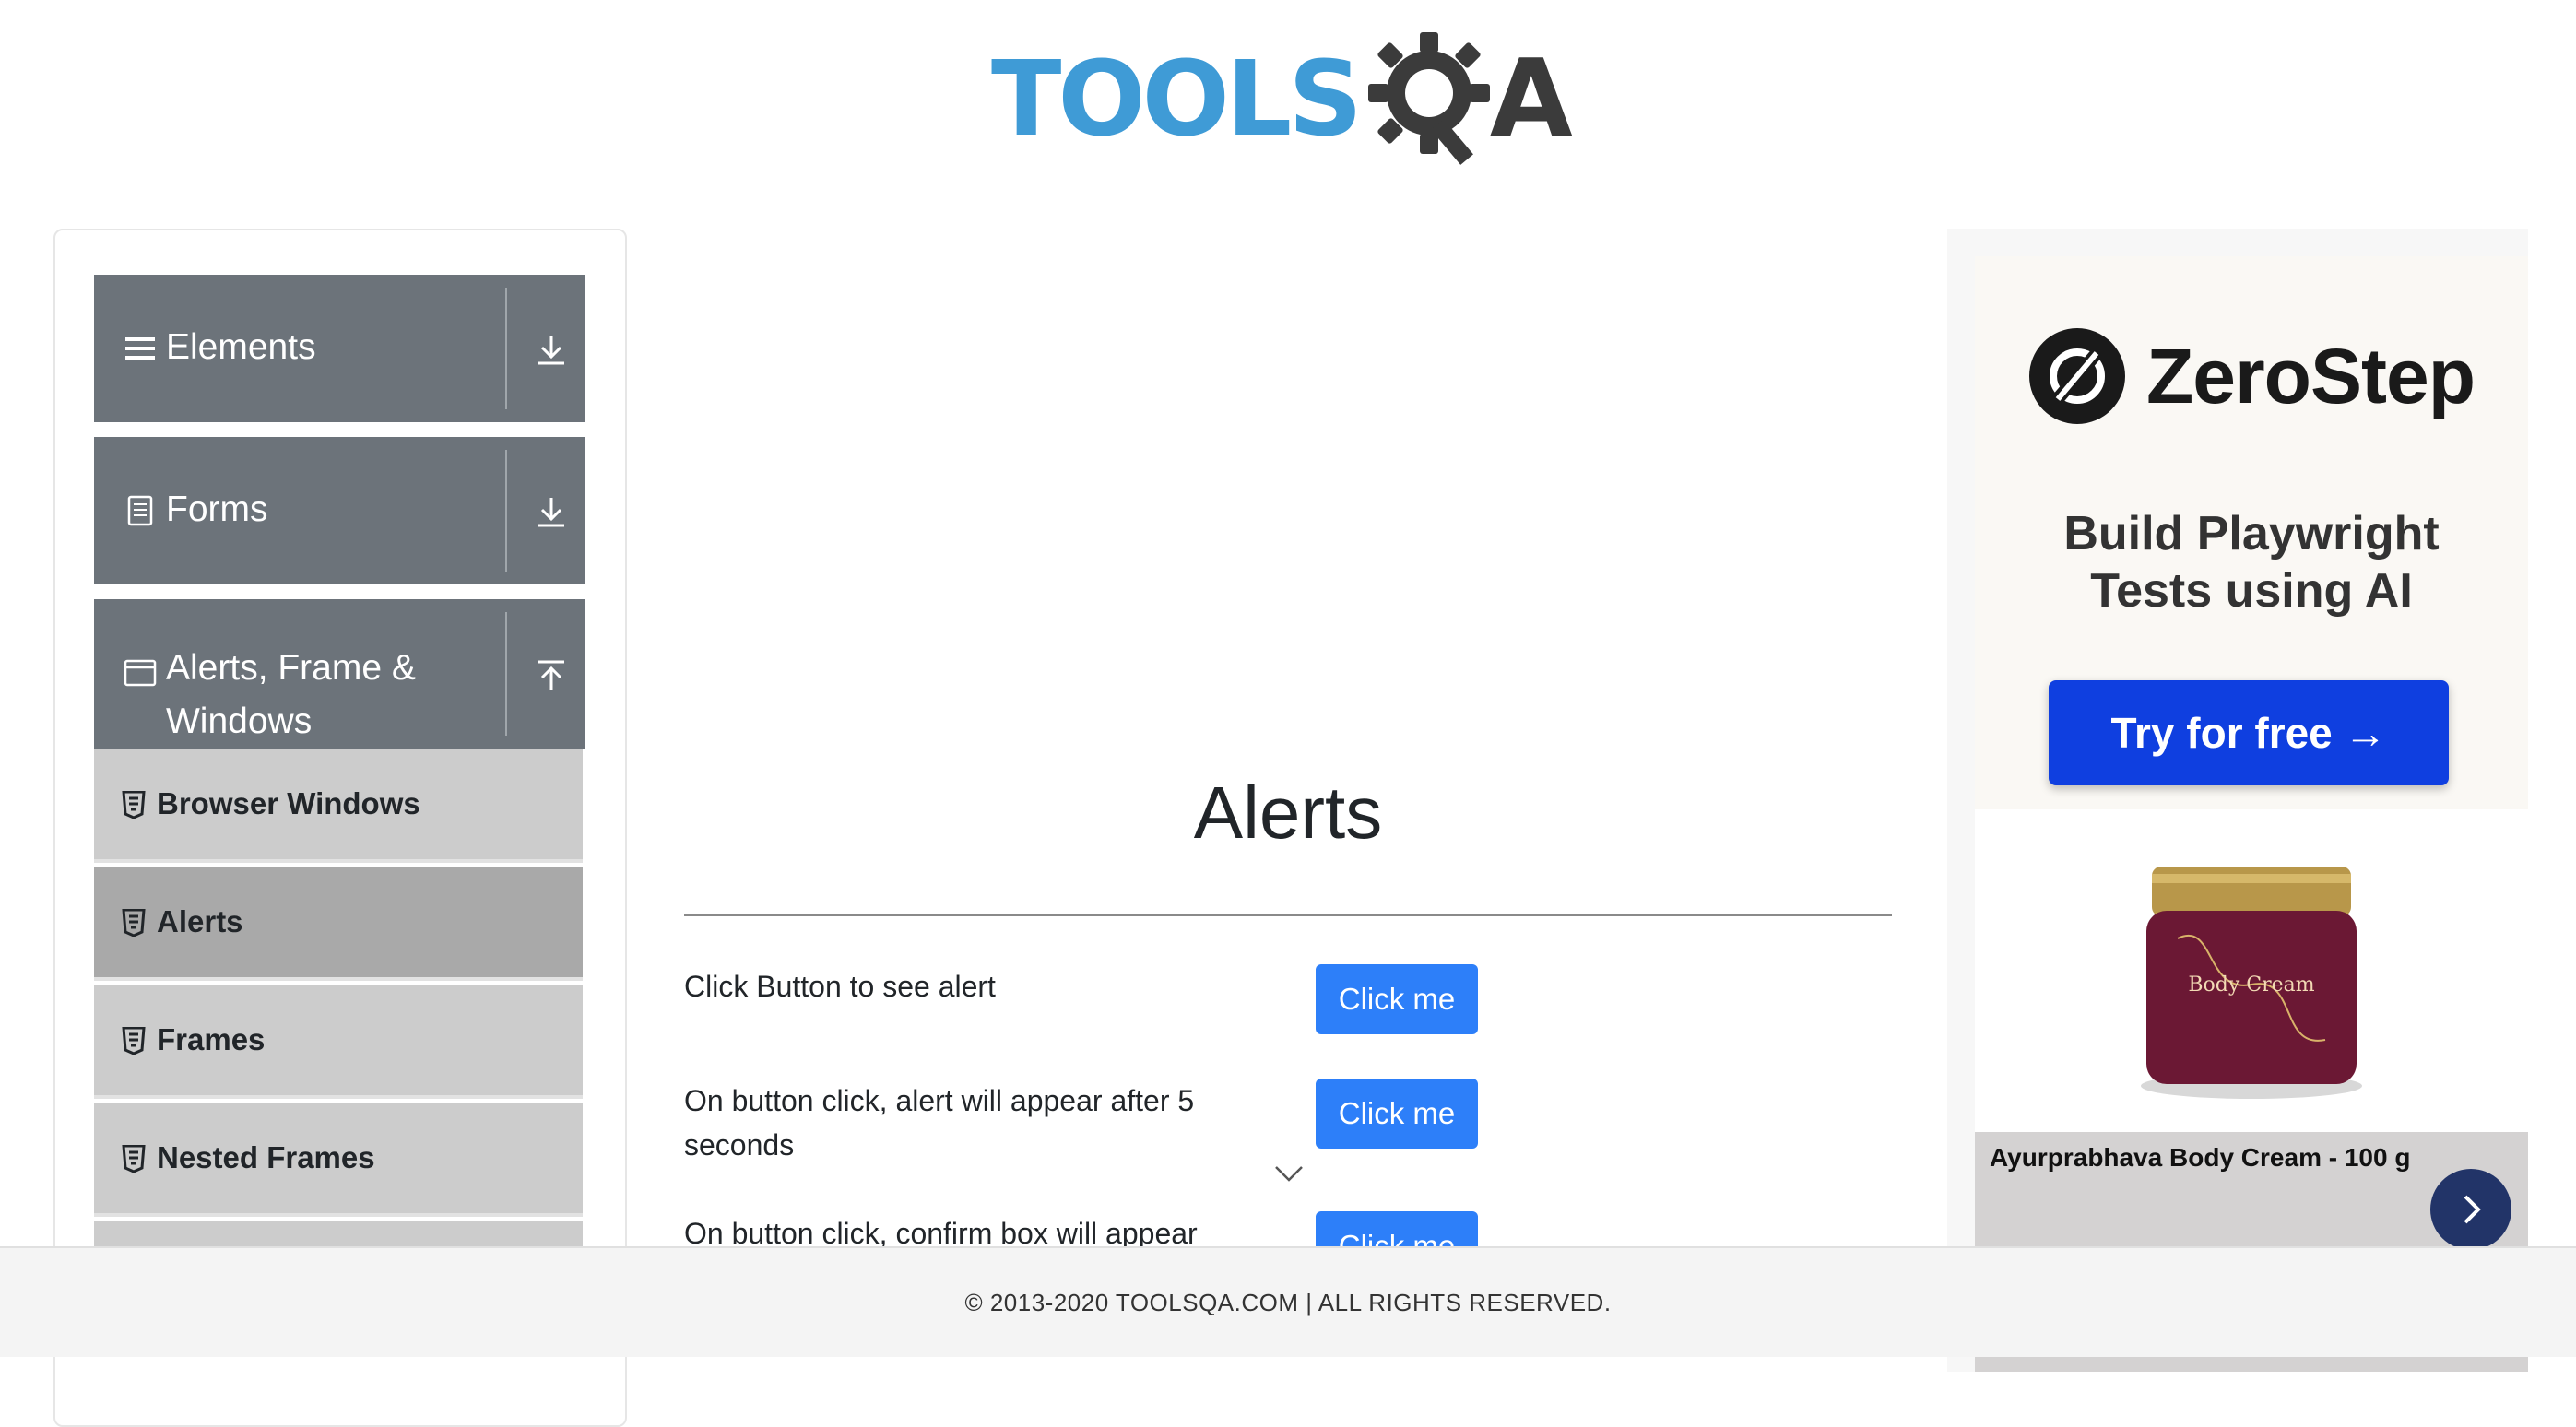 The image size is (2576, 1427). What do you see at coordinates (2251, 562) in the screenshot?
I see `ad-tagline: Build Playwright Tests using AI` at bounding box center [2251, 562].